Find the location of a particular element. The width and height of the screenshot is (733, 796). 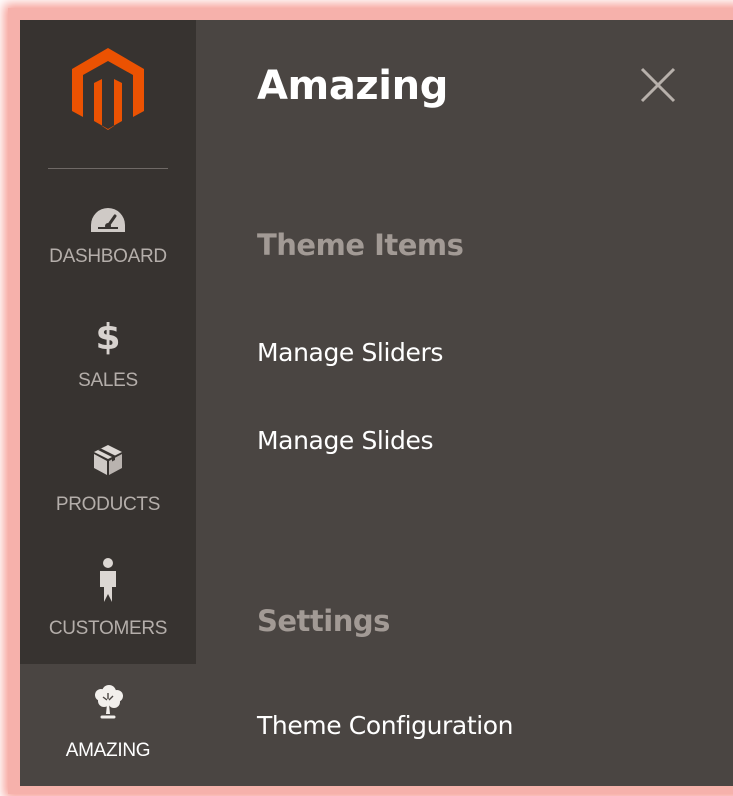

person-icon is located at coordinates (108, 580).